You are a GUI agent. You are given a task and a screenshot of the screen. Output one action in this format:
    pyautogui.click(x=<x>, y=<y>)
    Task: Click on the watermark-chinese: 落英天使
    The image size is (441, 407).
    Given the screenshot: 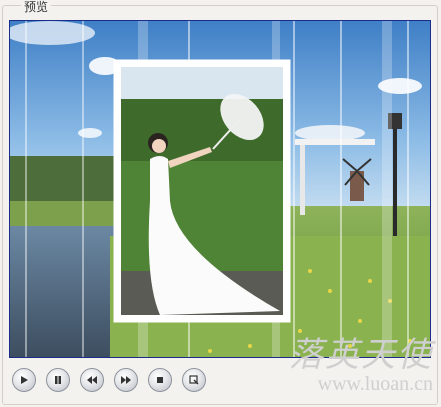 What is the action you would take?
    pyautogui.click(x=361, y=355)
    